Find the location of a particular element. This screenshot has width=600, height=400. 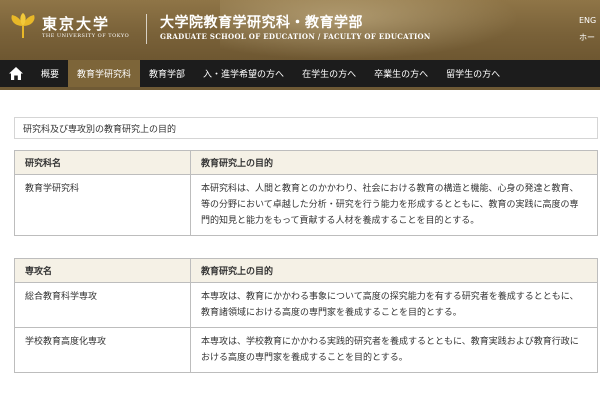

nav-item-overview: 概要 is located at coordinates (50, 73).